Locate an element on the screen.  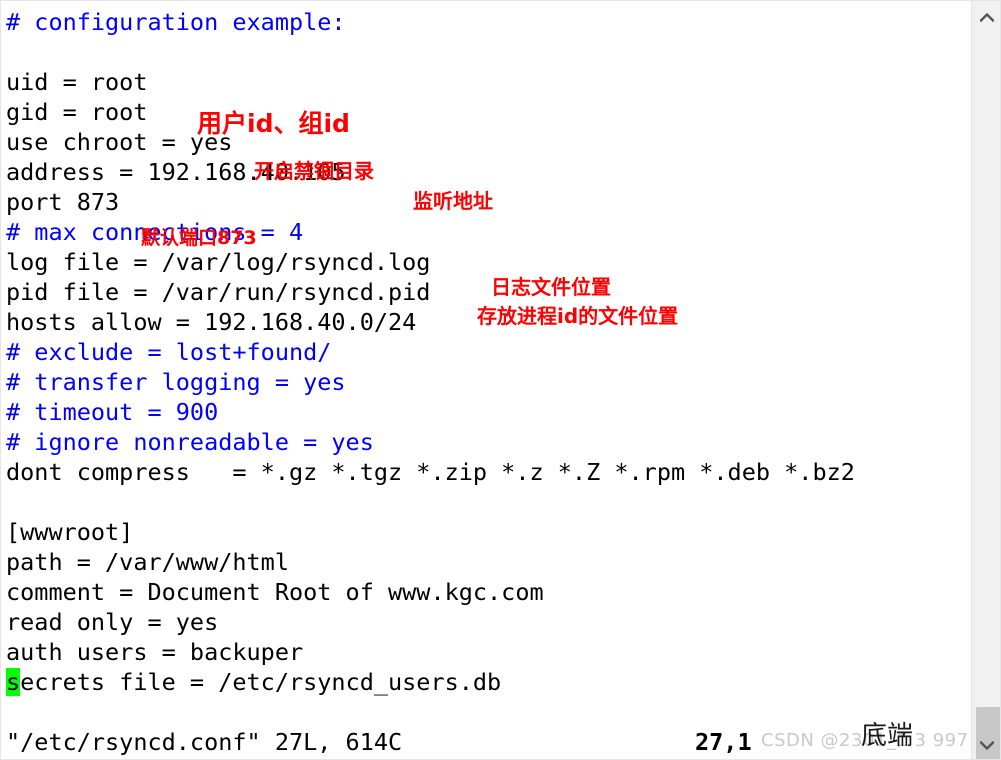
editor-line: secrets file = /etc/rsyncd_users.db is located at coordinates (488, 682).